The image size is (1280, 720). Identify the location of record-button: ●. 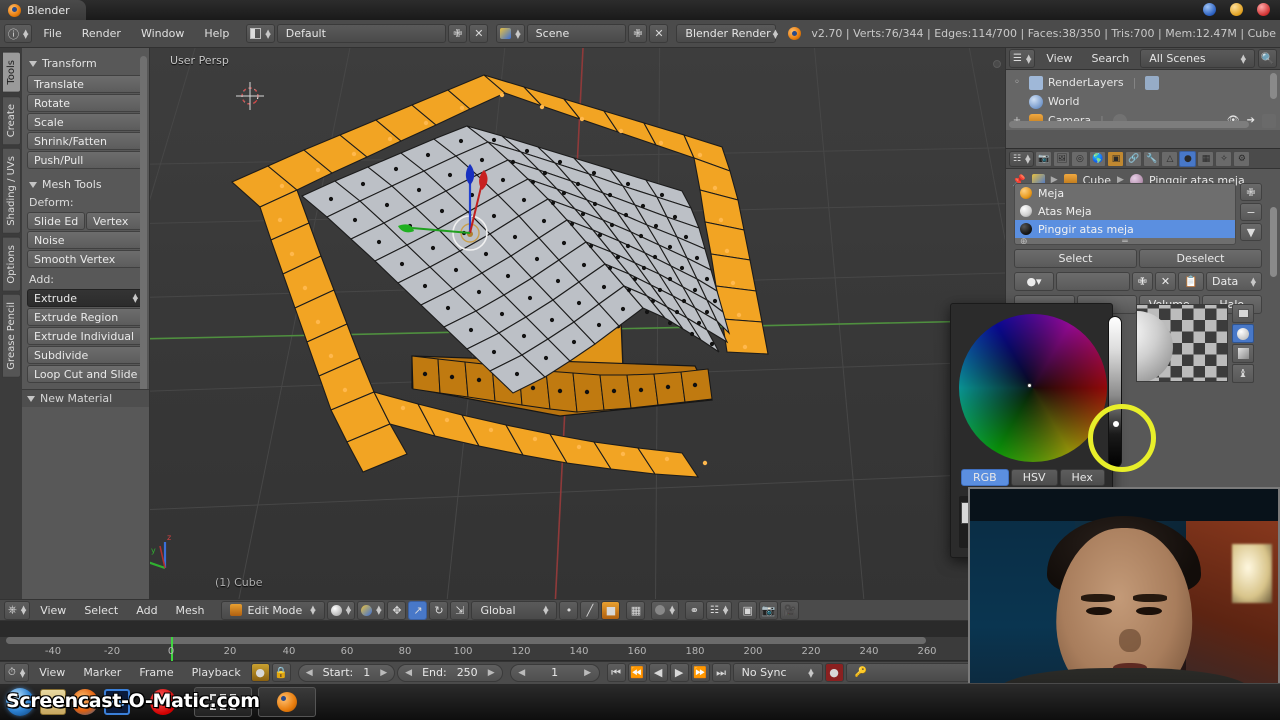
(834, 672).